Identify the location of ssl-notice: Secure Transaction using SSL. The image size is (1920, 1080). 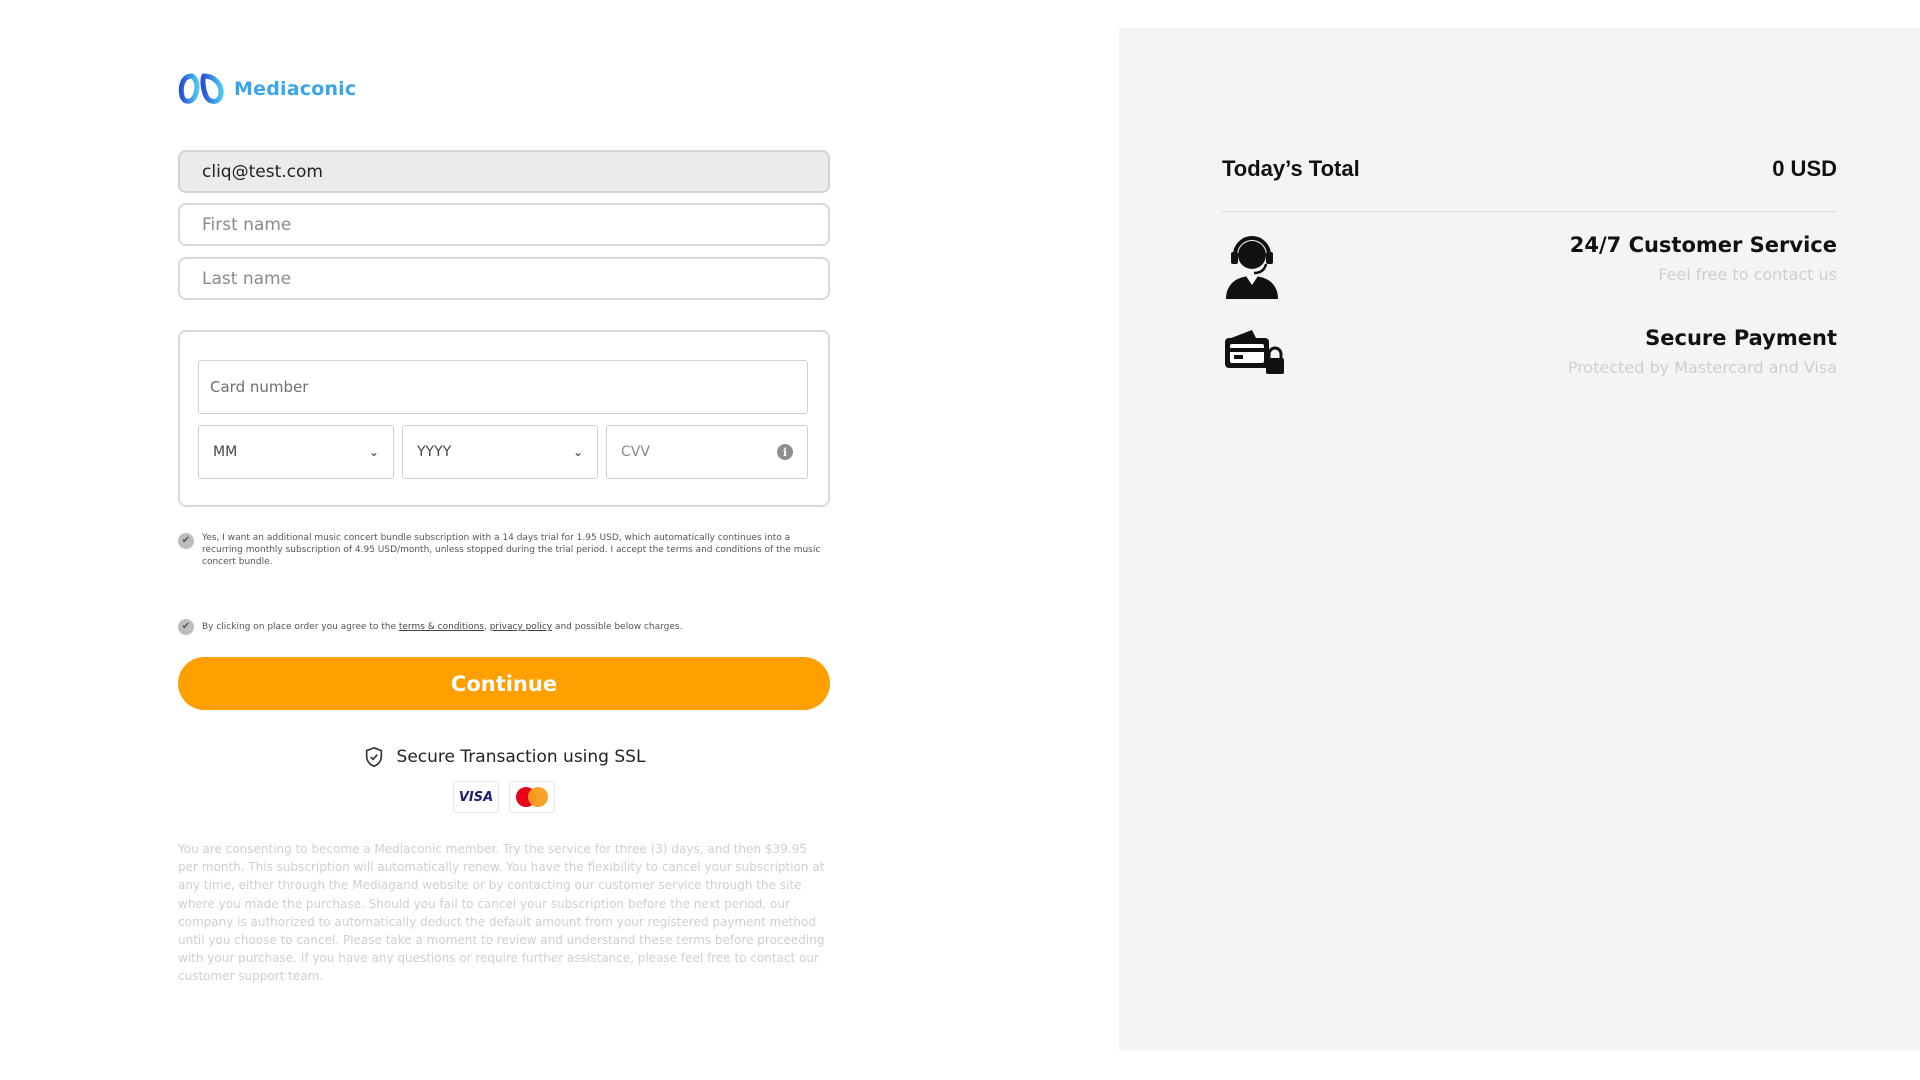
(504, 757).